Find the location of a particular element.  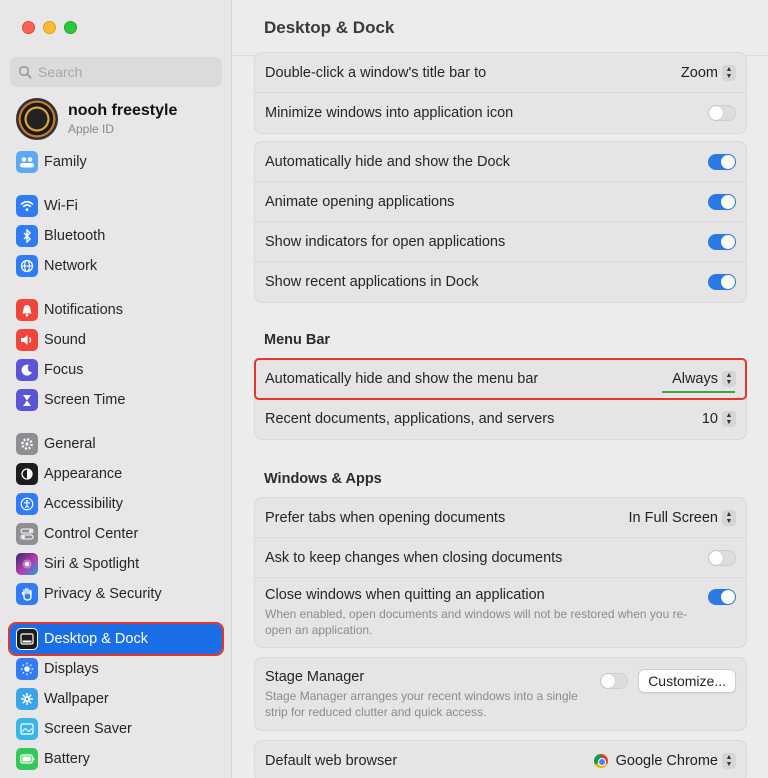

sidebar-item-battery: Battery is located at coordinates (116, 759).